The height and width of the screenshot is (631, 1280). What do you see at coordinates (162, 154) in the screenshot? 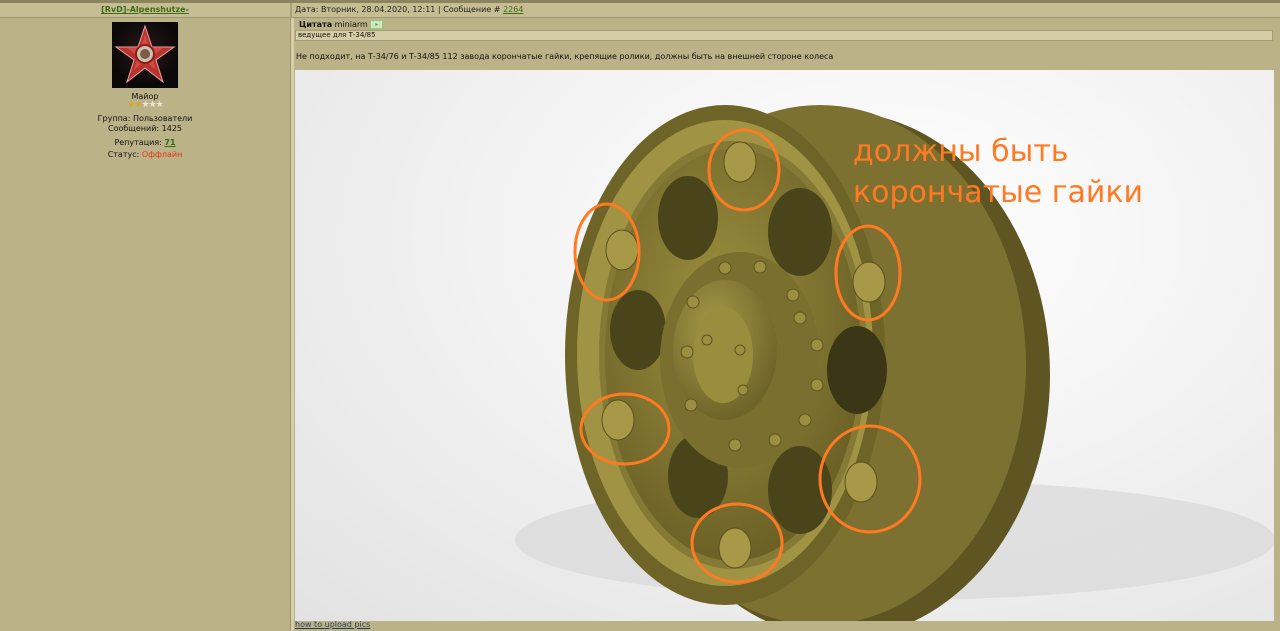
I see `status-value: Оффлайн` at bounding box center [162, 154].